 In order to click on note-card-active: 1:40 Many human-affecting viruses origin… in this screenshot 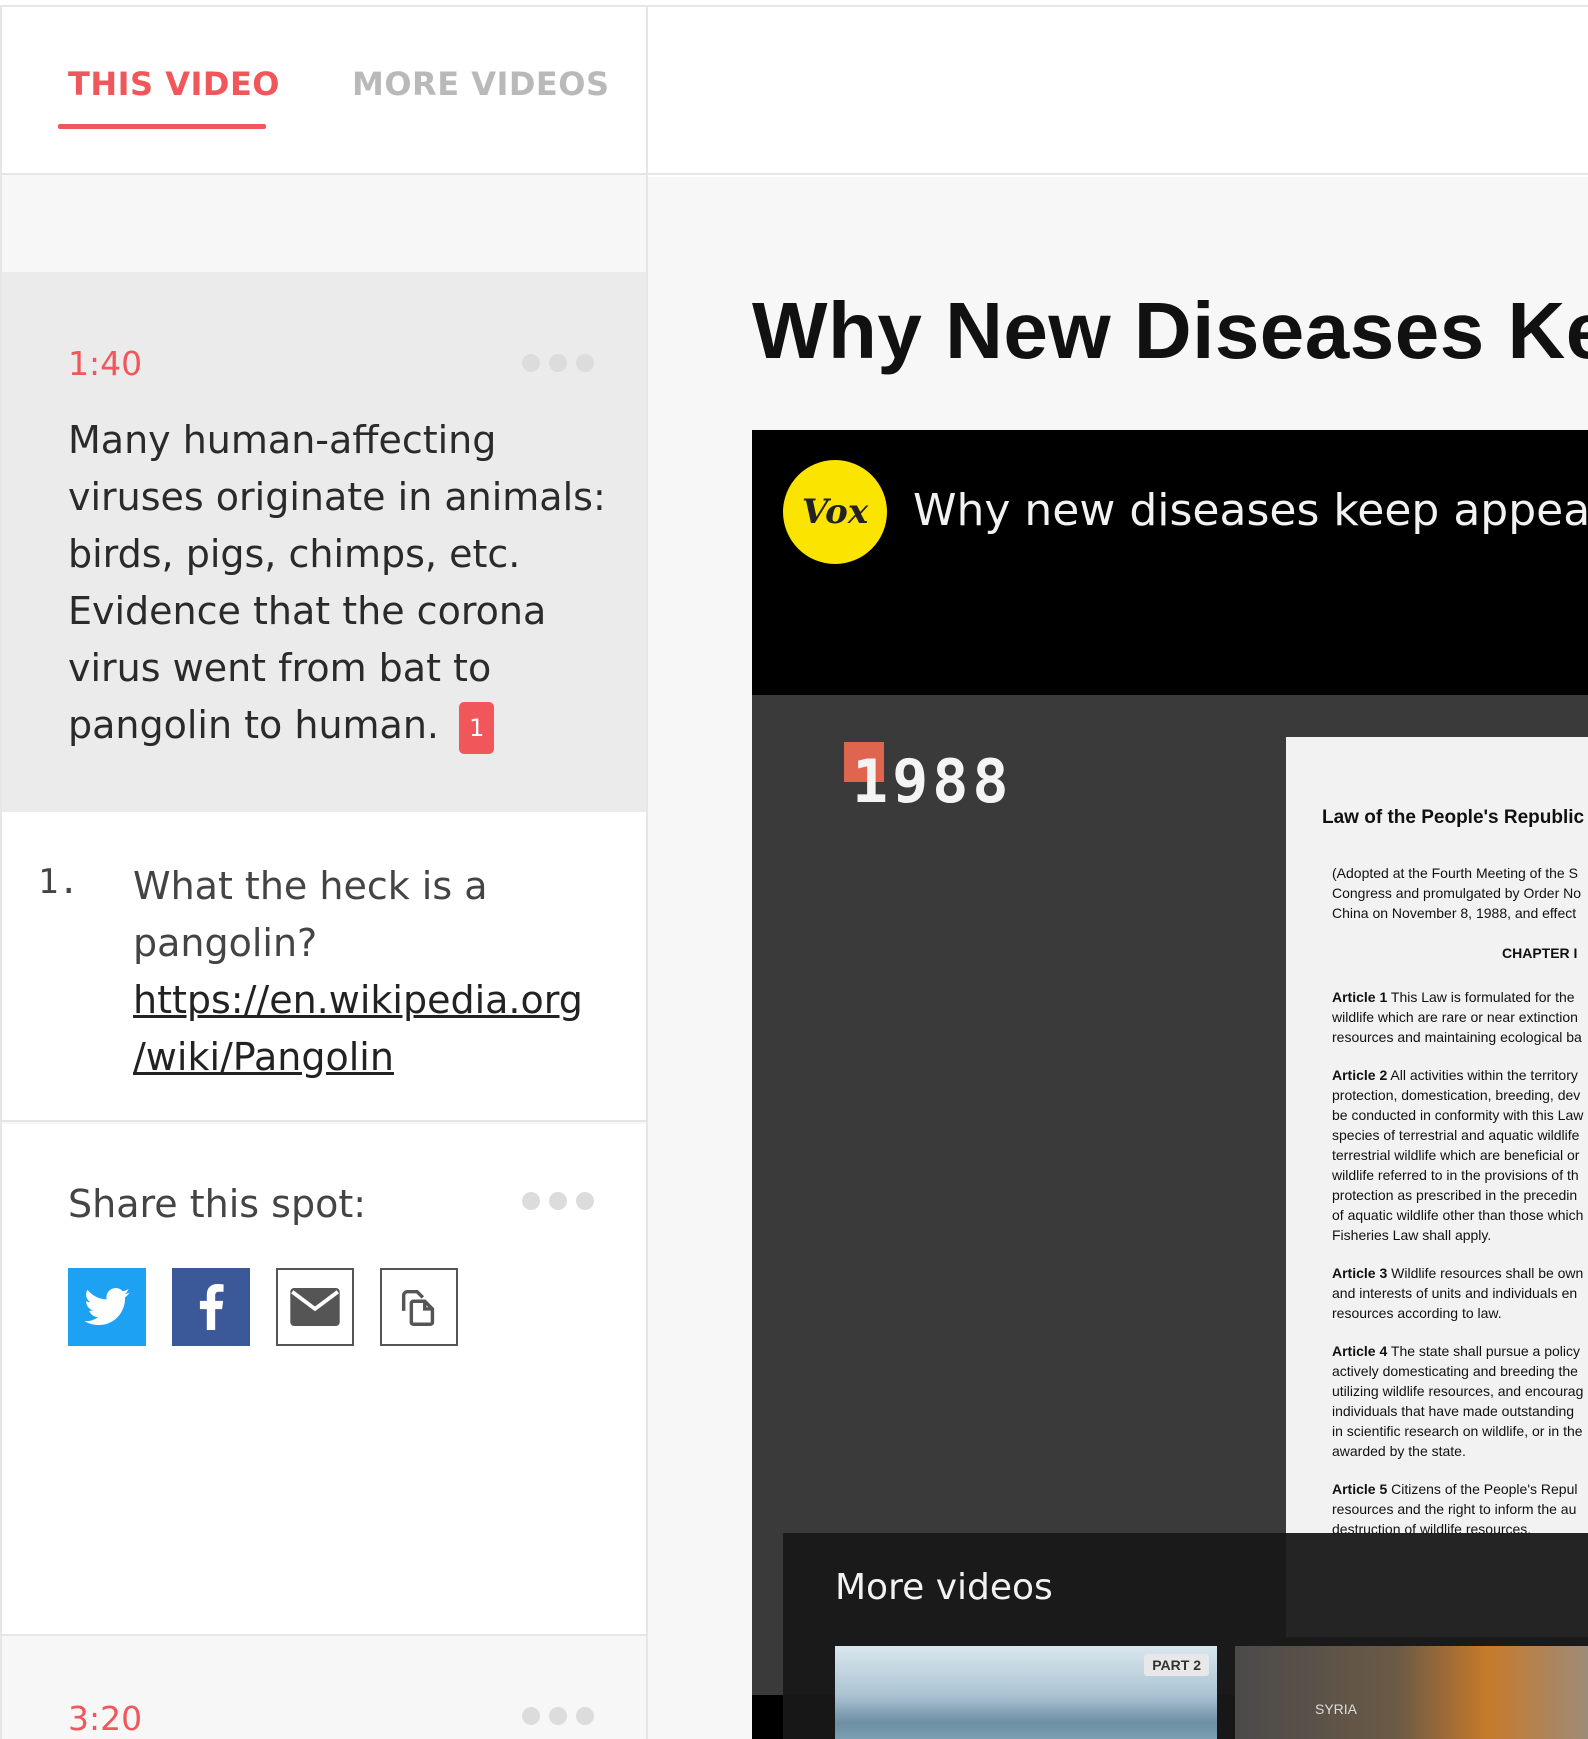, I will do `click(324, 542)`.